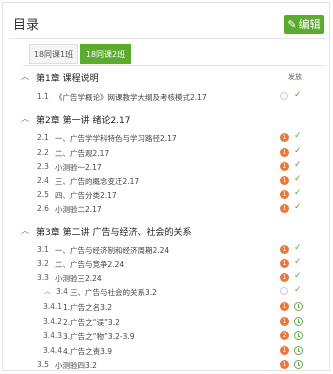 The width and height of the screenshot is (333, 374). I want to click on edit-button-label: 编辑, so click(309, 24).